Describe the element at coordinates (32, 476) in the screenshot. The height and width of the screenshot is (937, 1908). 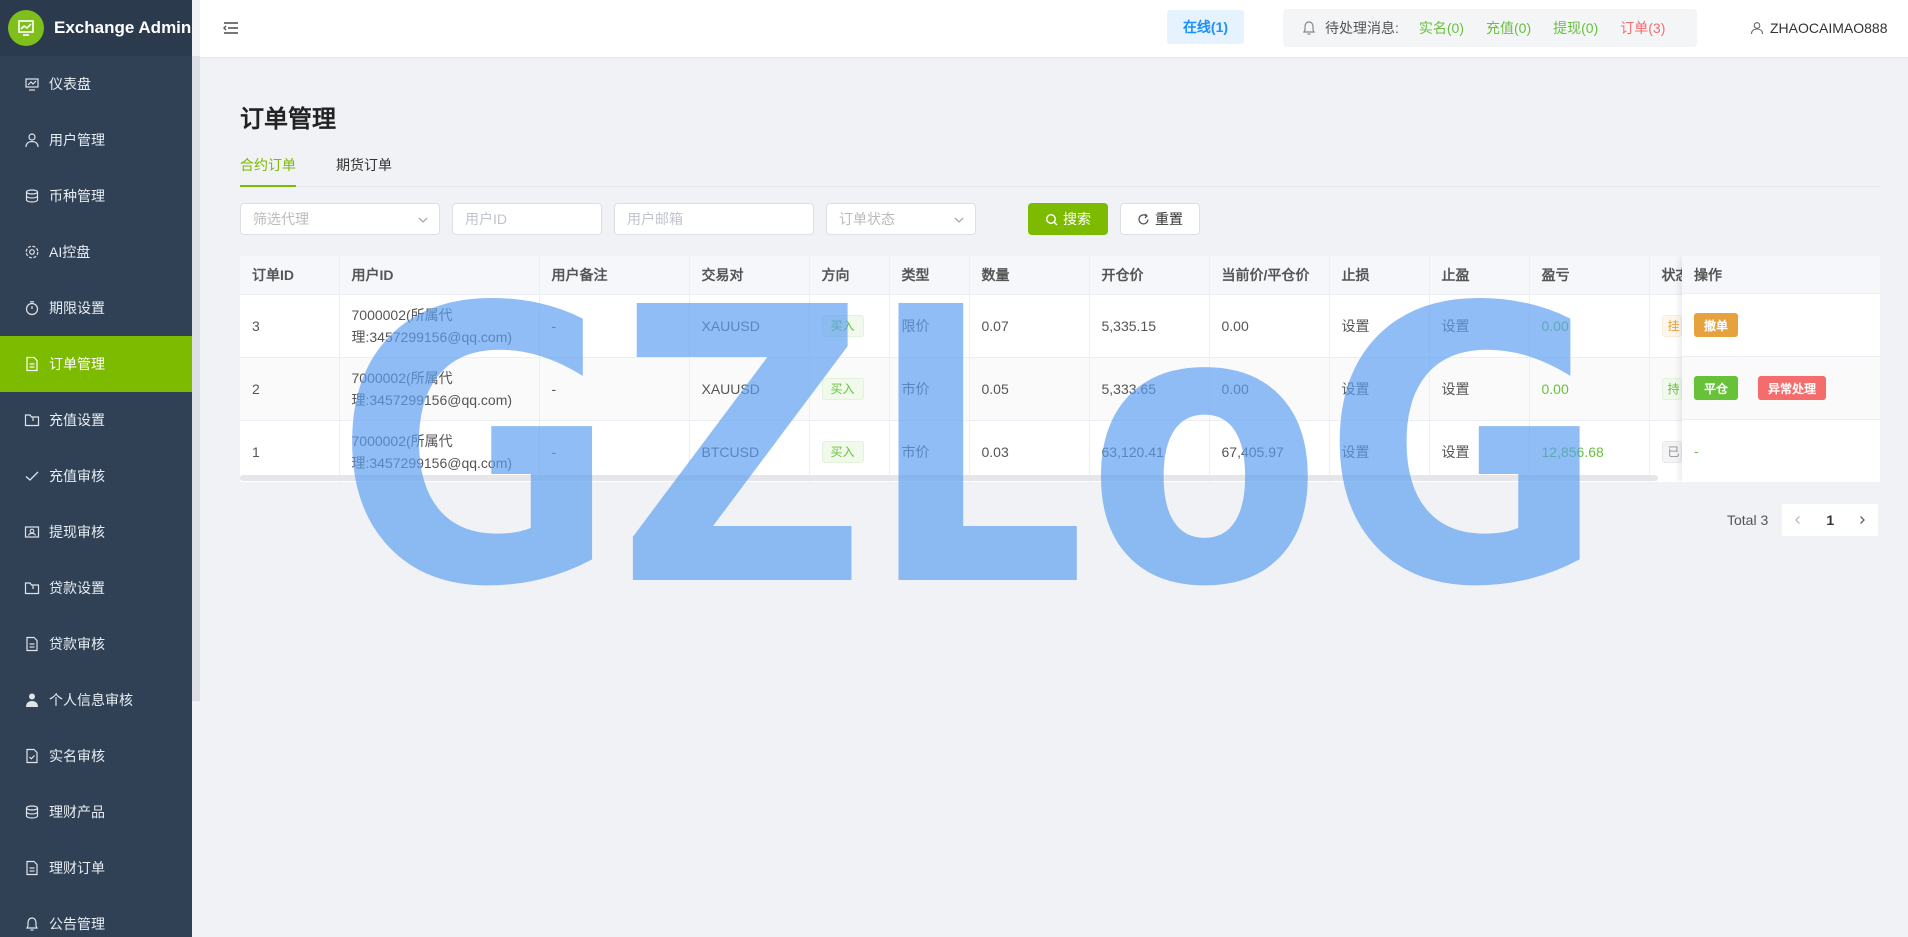
I see `check-icon` at that location.